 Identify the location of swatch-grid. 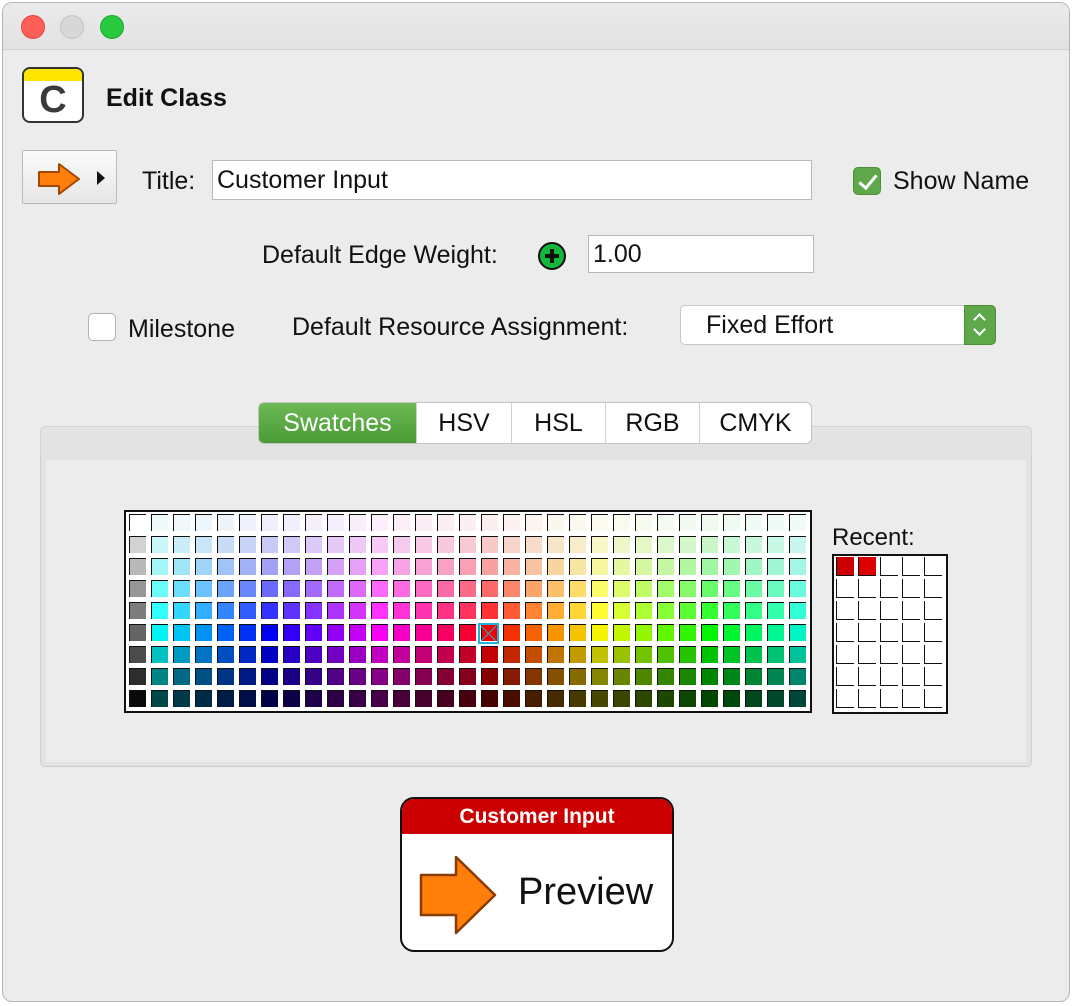
(468, 611).